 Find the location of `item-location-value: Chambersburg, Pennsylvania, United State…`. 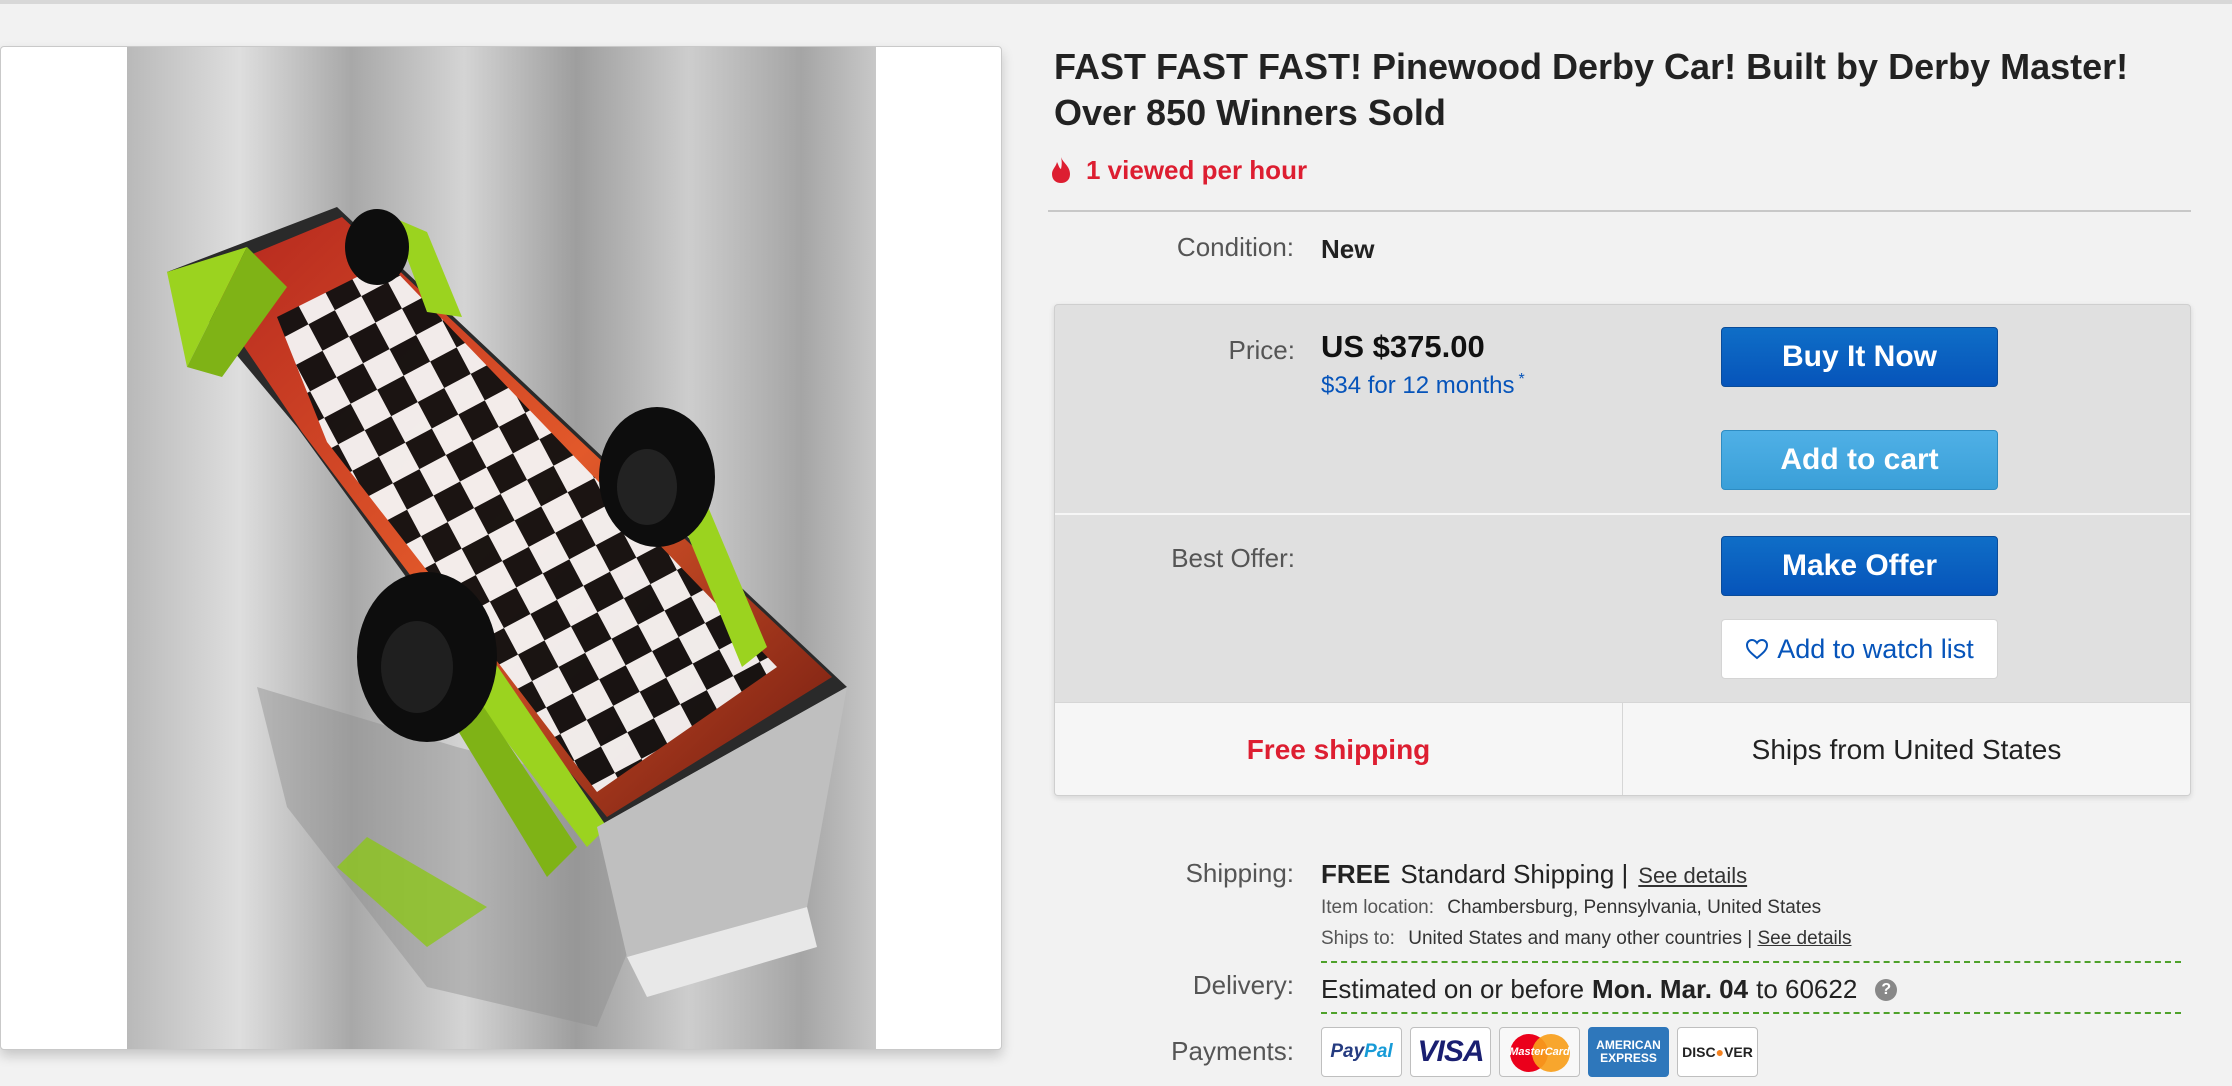

item-location-value: Chambersburg, Pennsylvania, United State… is located at coordinates (1634, 907).